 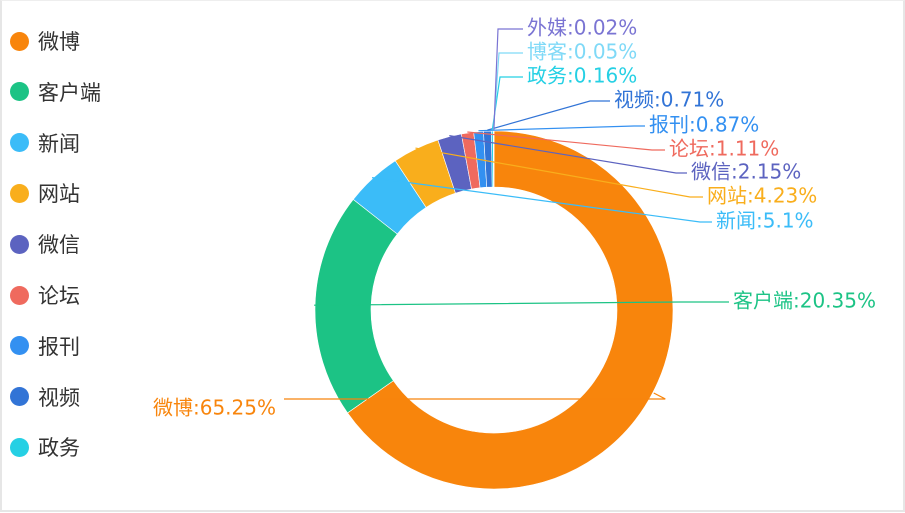 I want to click on slice-label: 外媒:0.02%, so click(x=582, y=28).